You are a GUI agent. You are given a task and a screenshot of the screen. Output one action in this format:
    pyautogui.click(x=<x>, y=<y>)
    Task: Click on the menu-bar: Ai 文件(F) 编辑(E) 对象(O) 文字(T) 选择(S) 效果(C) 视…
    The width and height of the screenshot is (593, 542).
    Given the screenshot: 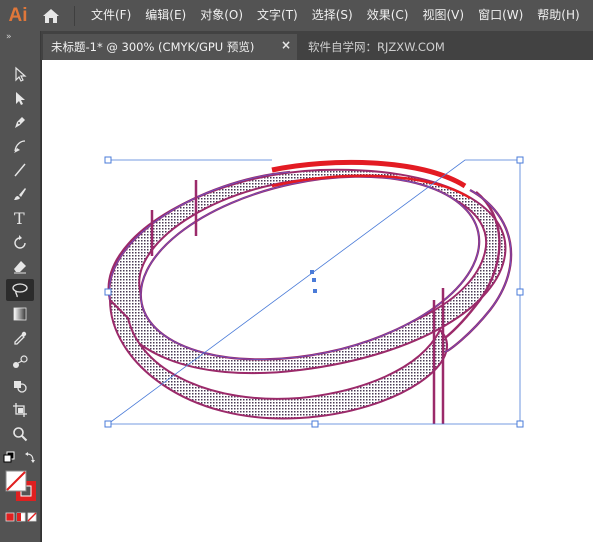 What is the action you would take?
    pyautogui.click(x=296, y=15)
    